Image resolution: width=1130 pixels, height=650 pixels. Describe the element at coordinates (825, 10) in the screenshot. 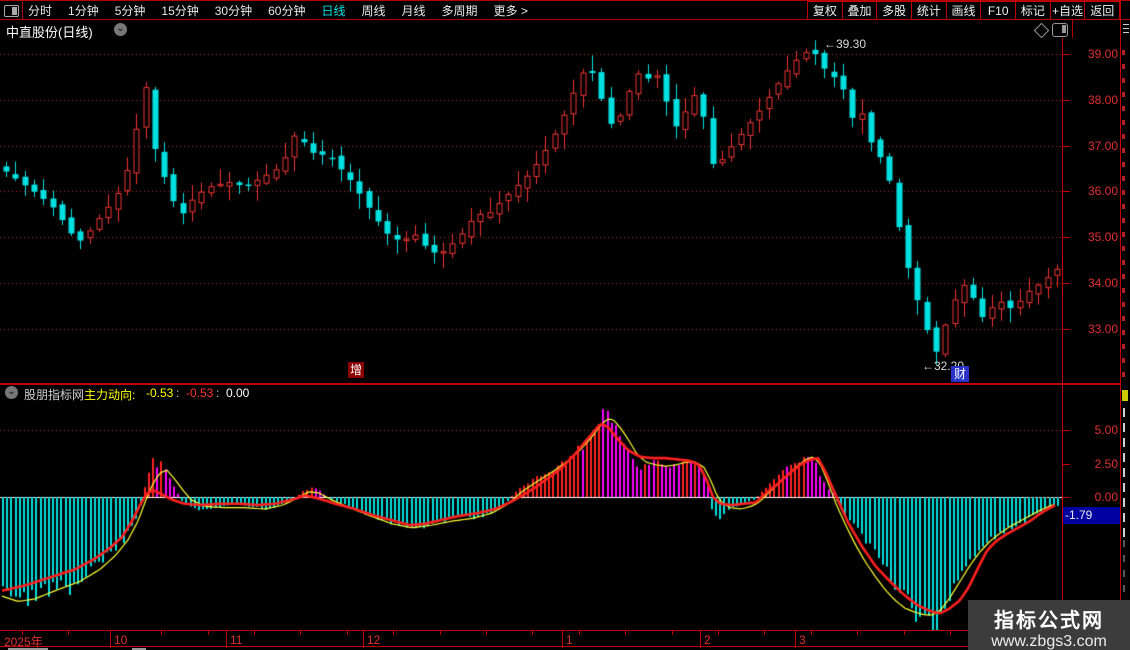

I see `action-button-0: 复权` at that location.